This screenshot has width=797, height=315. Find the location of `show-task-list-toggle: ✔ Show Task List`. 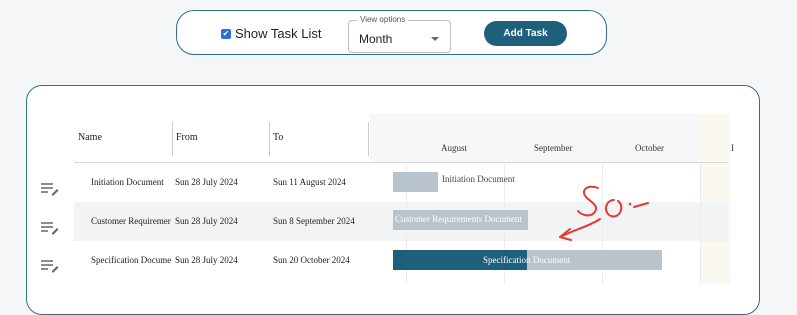

show-task-list-toggle: ✔ Show Task List is located at coordinates (271, 33).